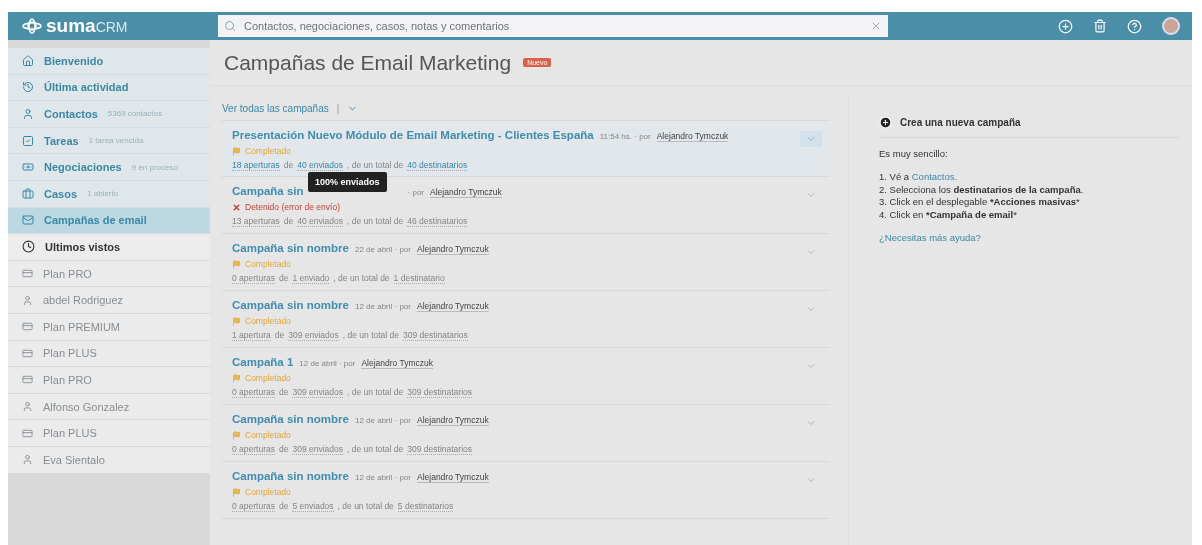  What do you see at coordinates (284, 392) in the screenshot?
I see `stat-text: de` at bounding box center [284, 392].